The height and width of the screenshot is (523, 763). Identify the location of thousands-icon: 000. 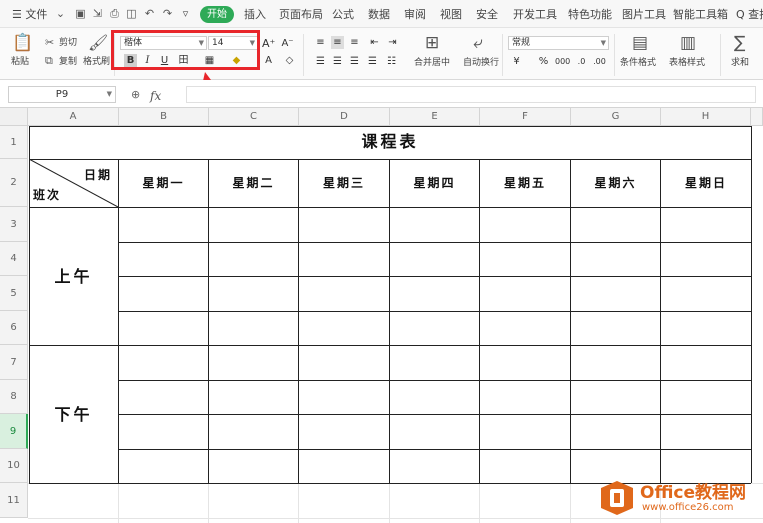
(562, 61).